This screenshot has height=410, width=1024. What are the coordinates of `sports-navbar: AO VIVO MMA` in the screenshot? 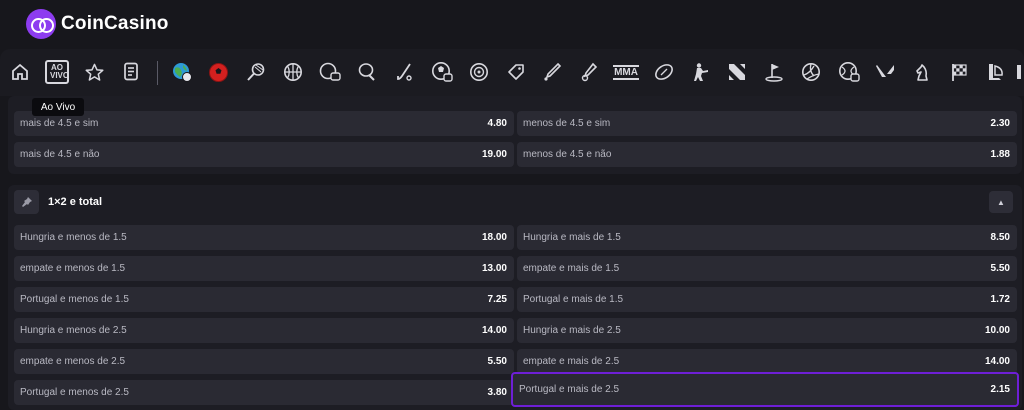 It's located at (512, 72).